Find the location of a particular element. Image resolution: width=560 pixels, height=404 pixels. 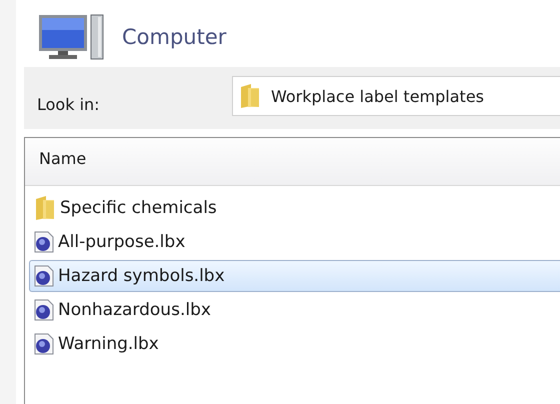

file-row: Hazard symbols.lbx is located at coordinates (294, 276).